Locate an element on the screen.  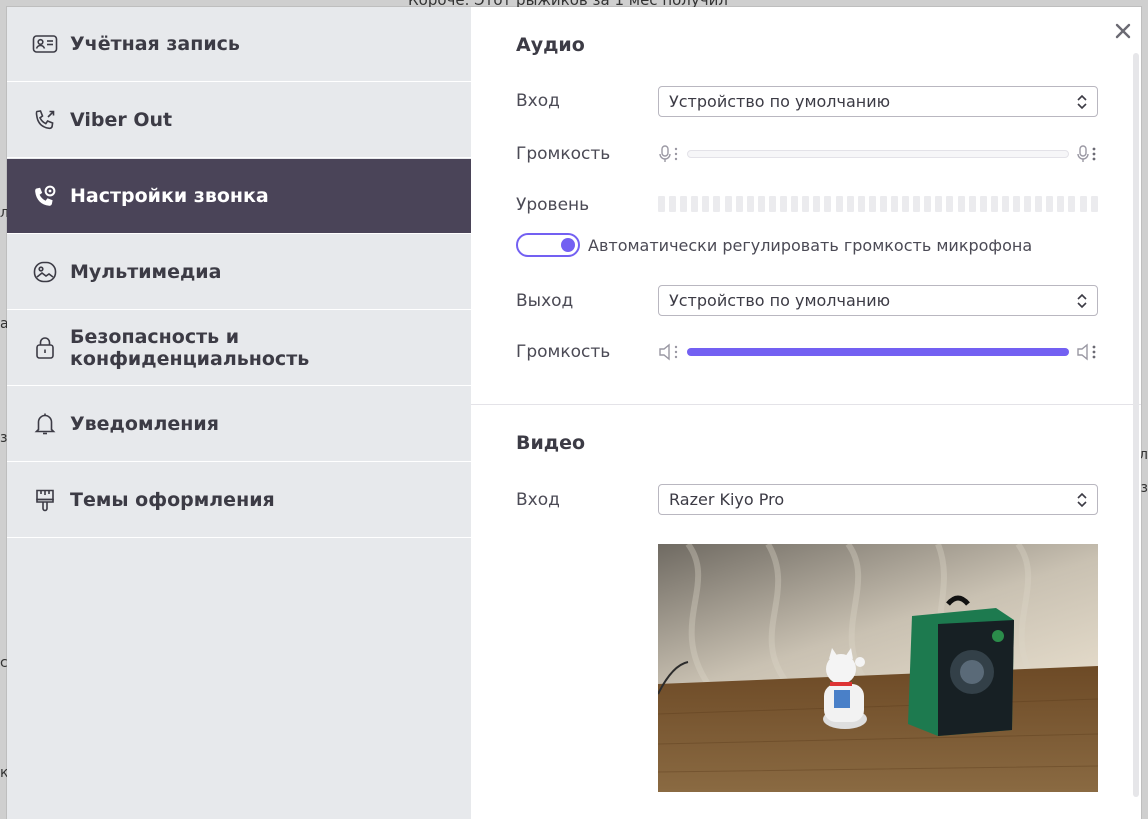
call-settings-icon is located at coordinates (45, 196).